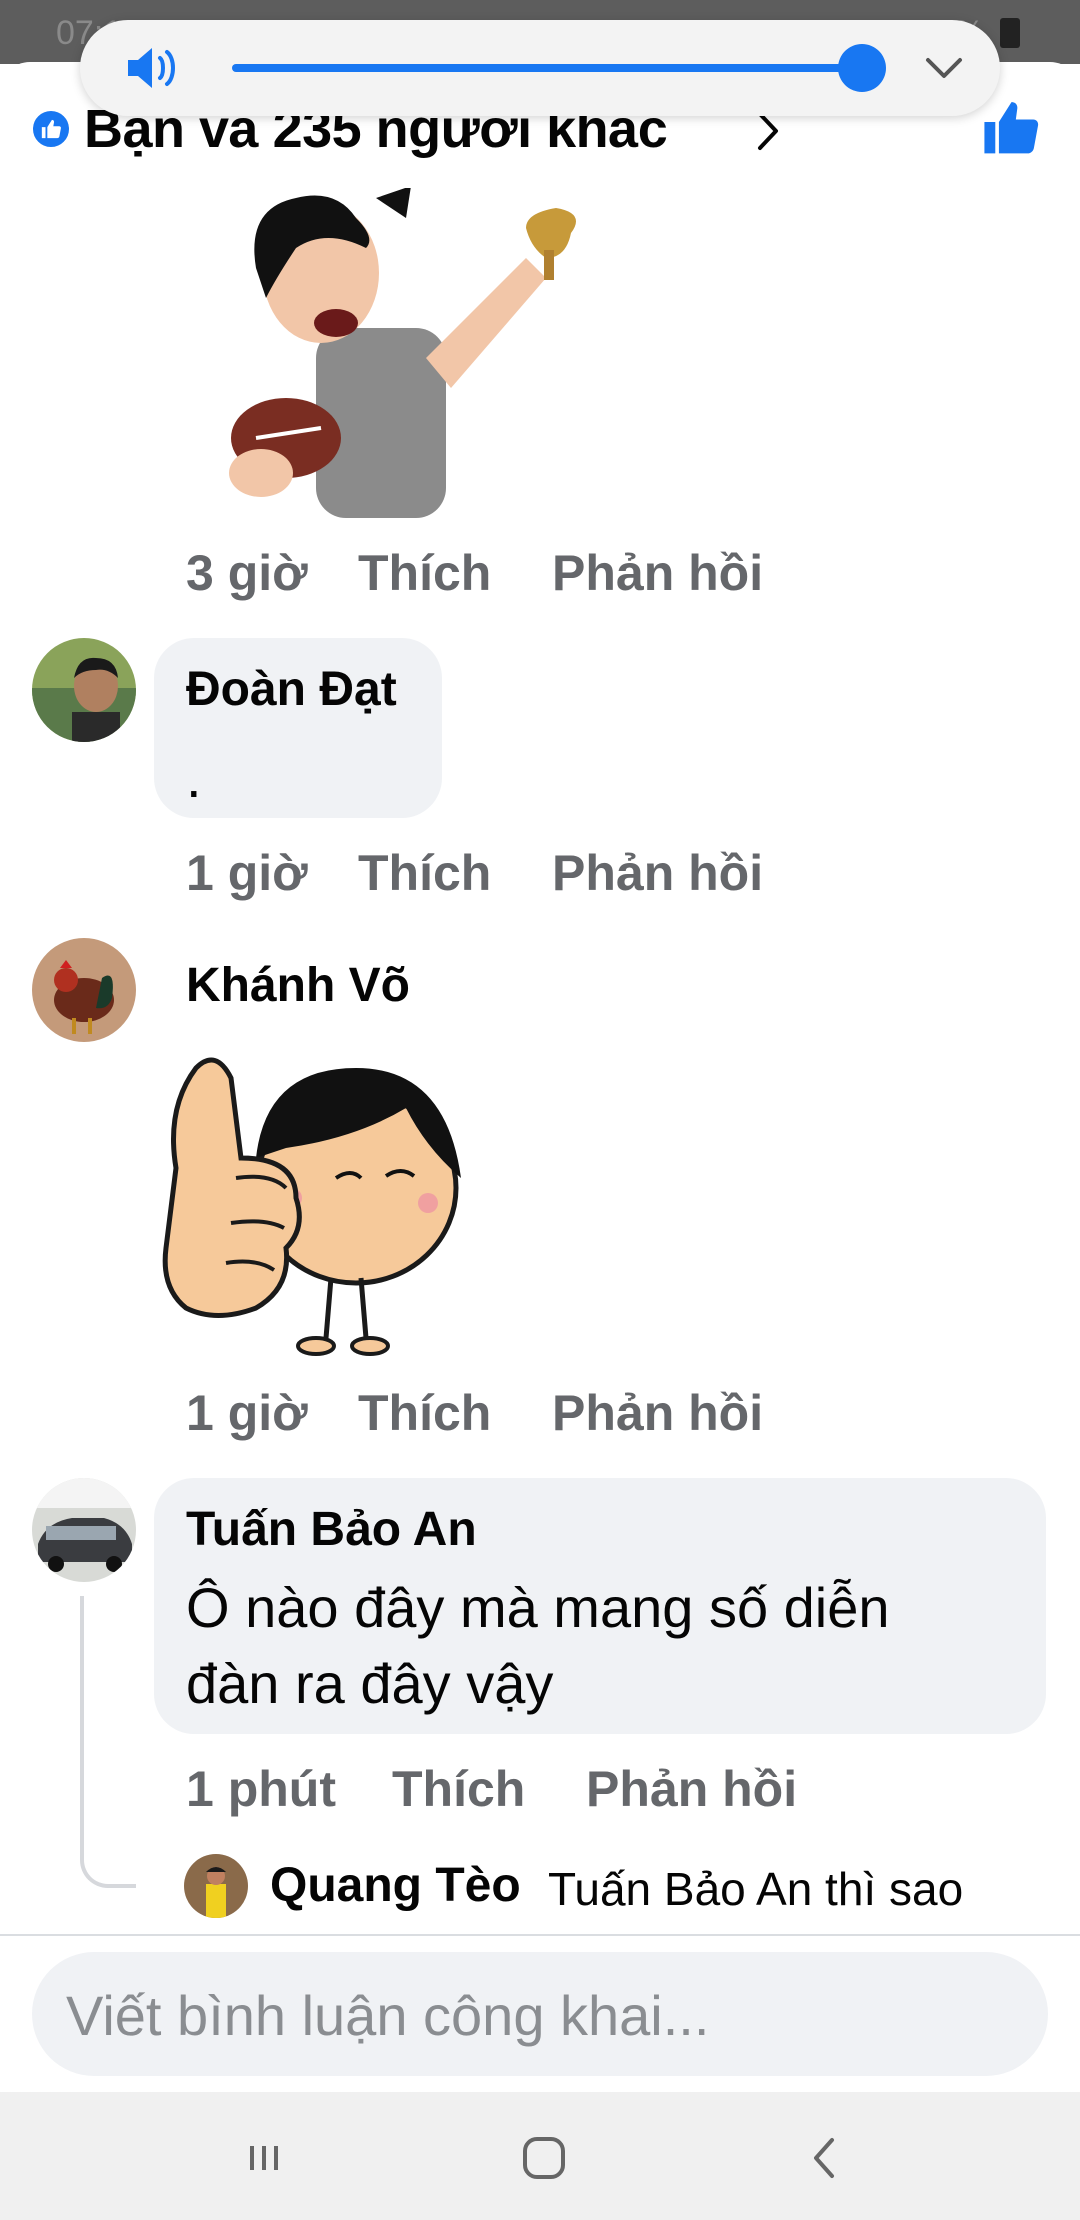  I want to click on volume-slider-handle, so click(862, 68).